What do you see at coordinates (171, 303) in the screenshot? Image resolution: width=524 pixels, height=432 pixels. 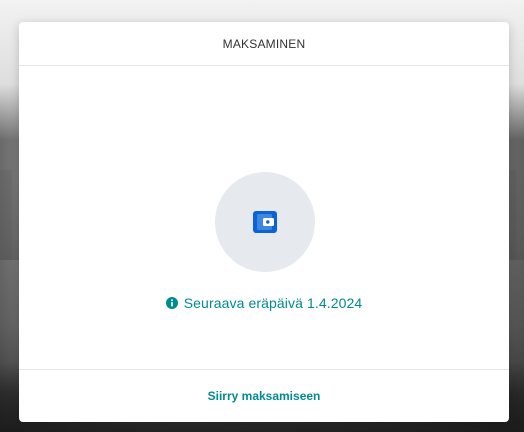 I see `info-icon` at bounding box center [171, 303].